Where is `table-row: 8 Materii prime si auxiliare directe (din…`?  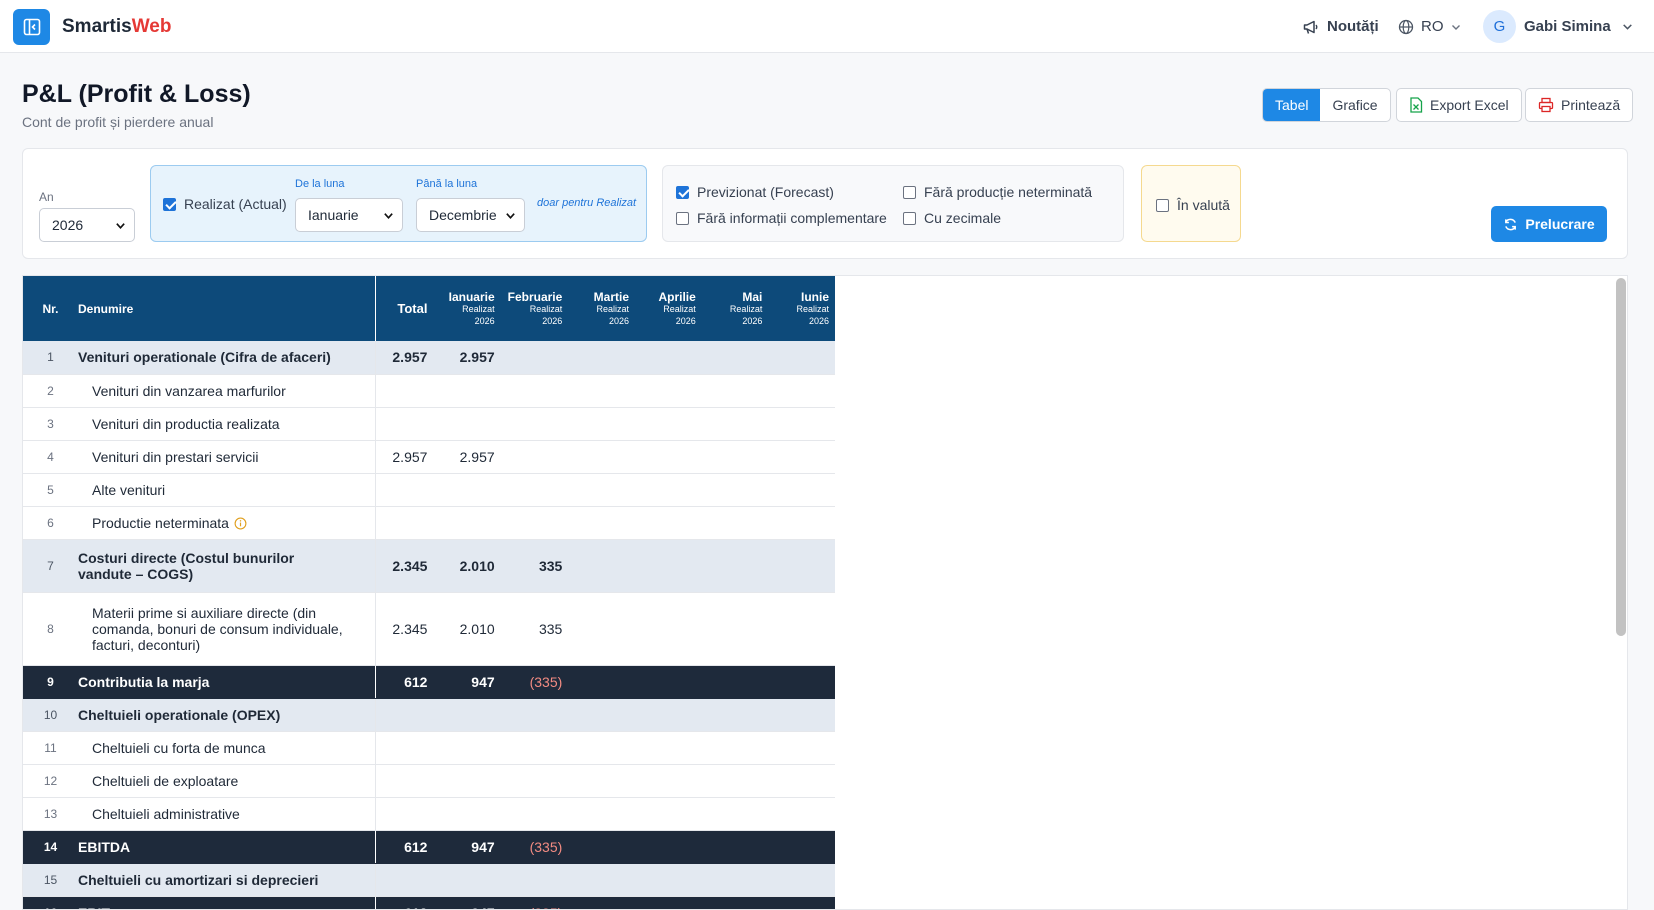
table-row: 8 Materii prime si auxiliare directe (din… is located at coordinates (429, 629).